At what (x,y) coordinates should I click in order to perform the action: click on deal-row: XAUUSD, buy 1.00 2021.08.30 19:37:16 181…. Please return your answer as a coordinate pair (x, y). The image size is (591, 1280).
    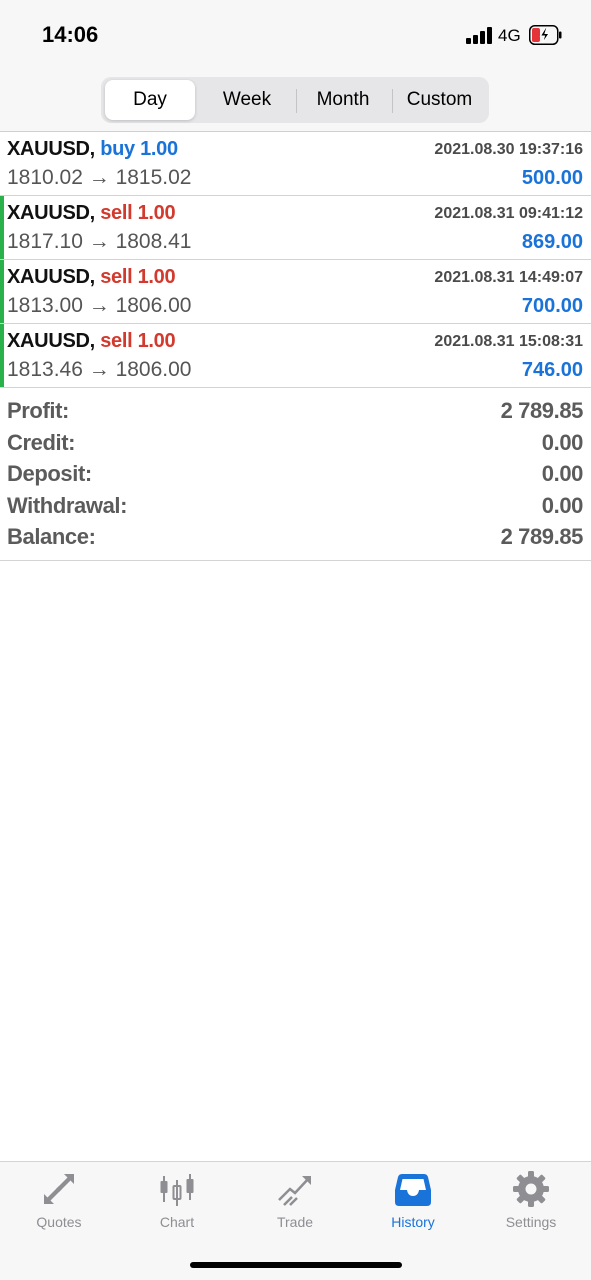
    Looking at the image, I should click on (295, 164).